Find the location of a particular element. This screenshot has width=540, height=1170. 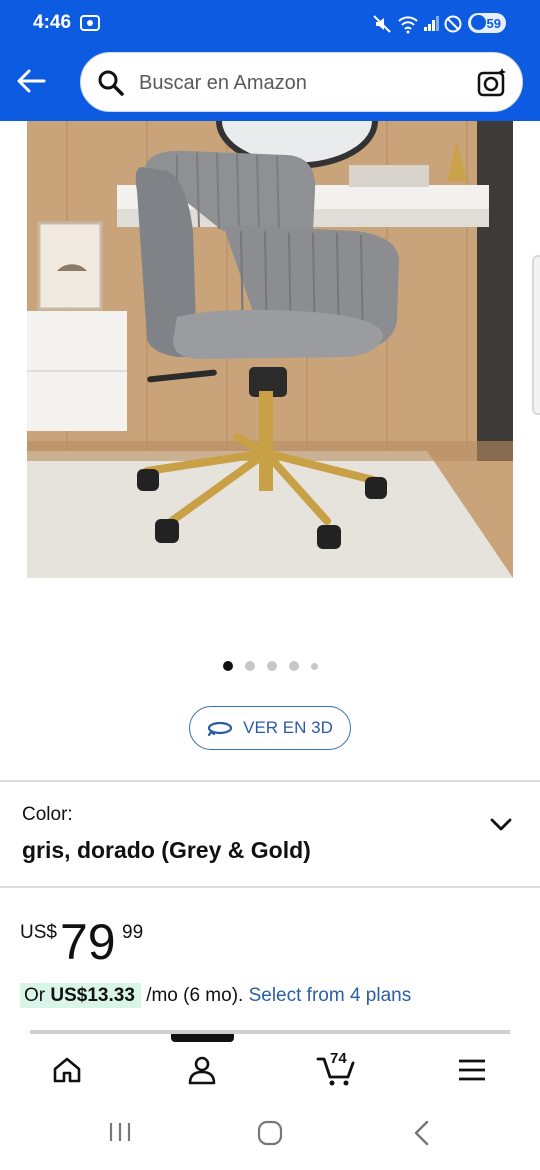

battery-level: 59 is located at coordinates (493, 23).